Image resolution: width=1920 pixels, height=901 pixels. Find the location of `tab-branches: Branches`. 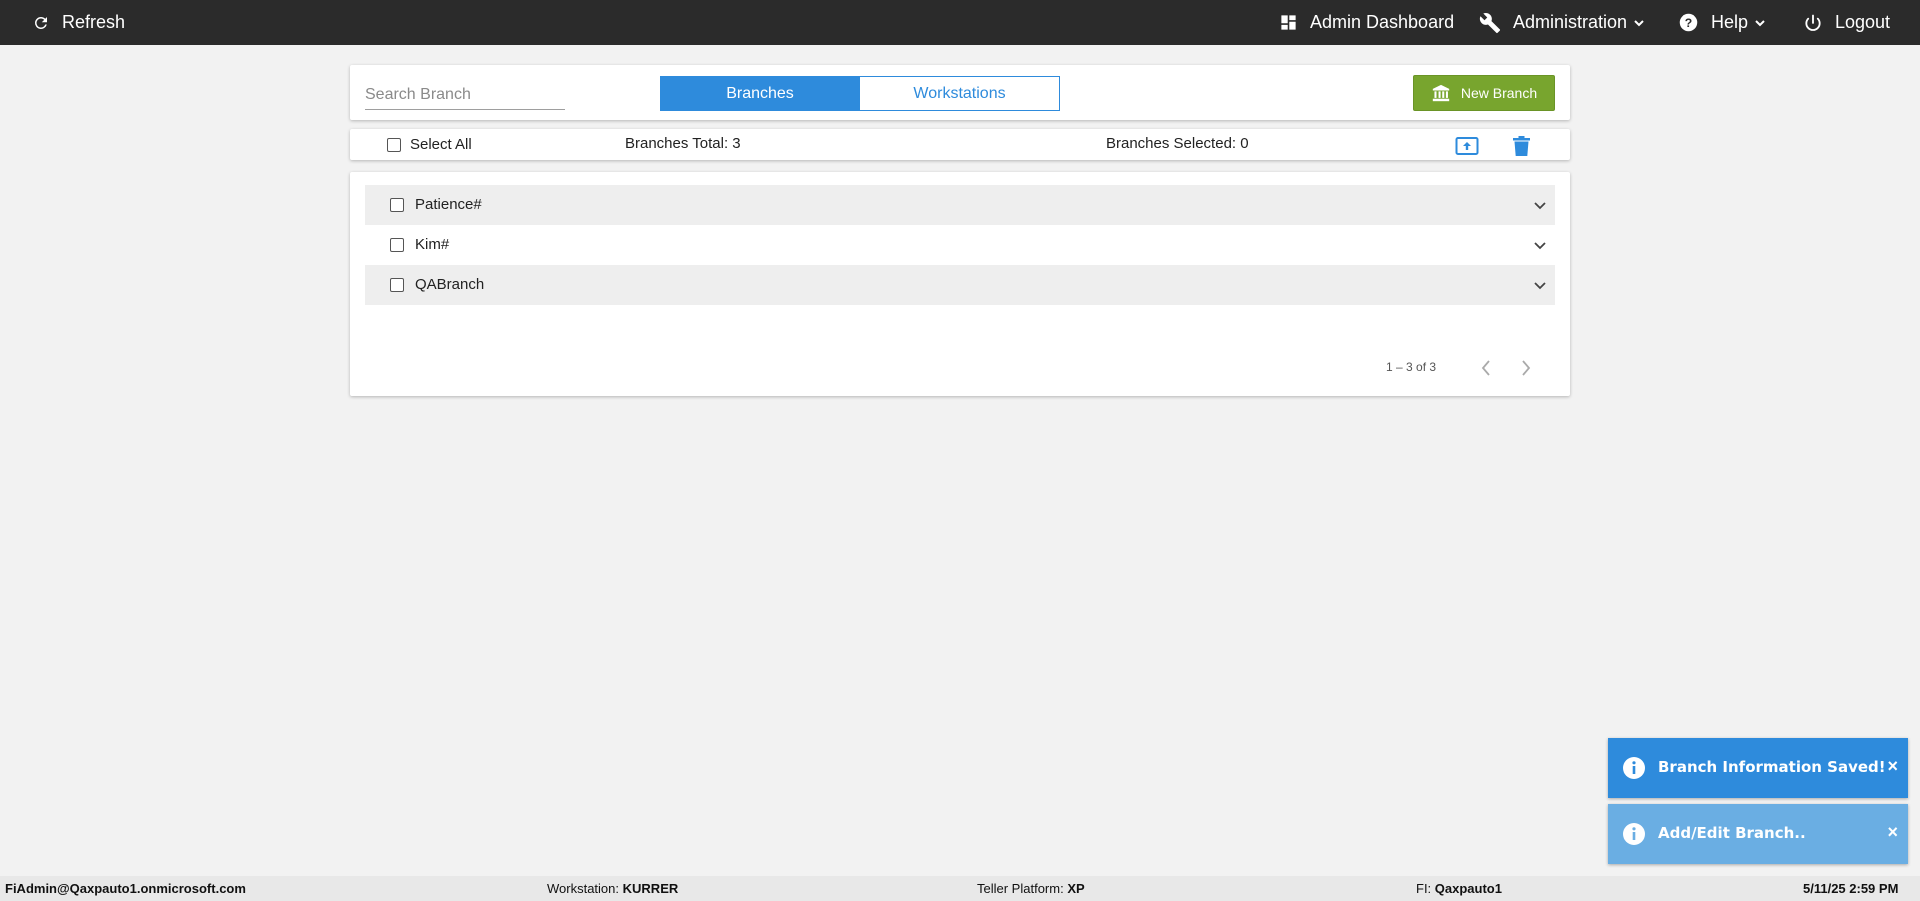

tab-branches: Branches is located at coordinates (760, 93).